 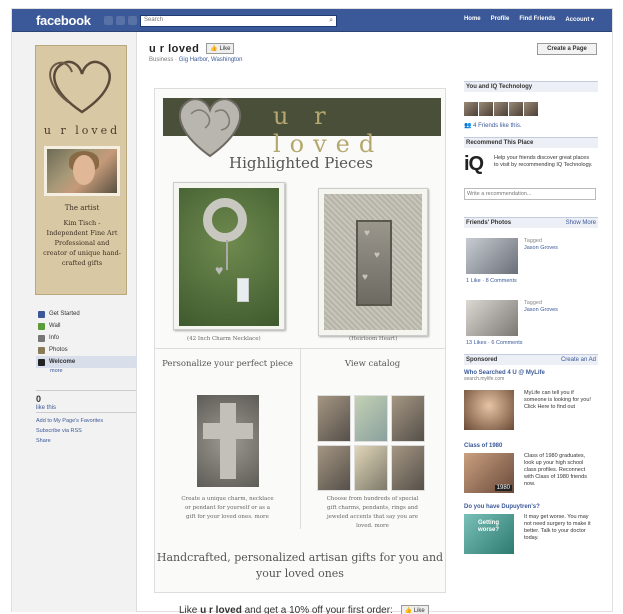 What do you see at coordinates (86, 372) in the screenshot?
I see `nav-more-link: more` at bounding box center [86, 372].